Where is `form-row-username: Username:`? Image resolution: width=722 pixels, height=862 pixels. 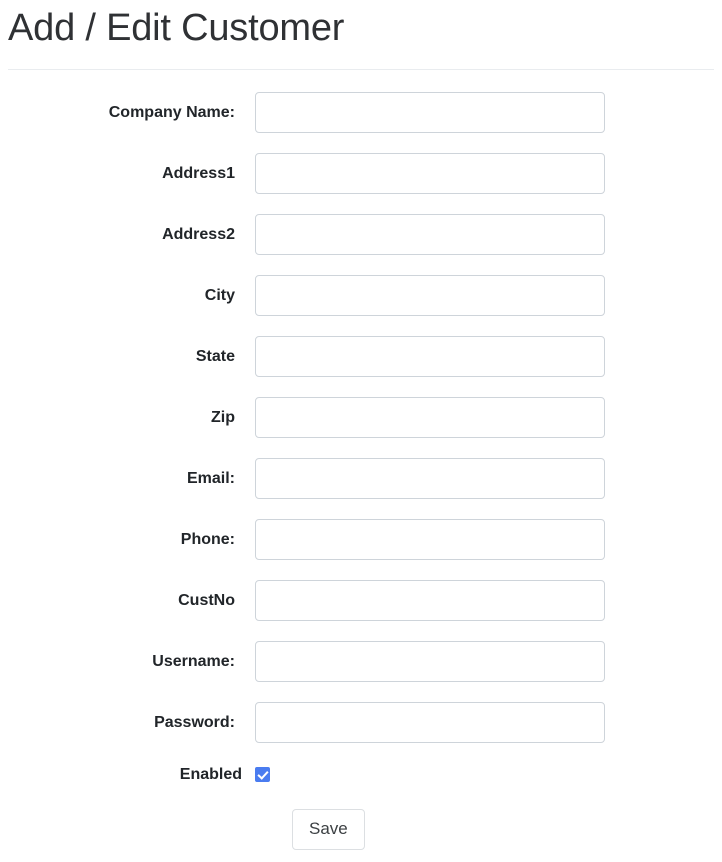 form-row-username: Username: is located at coordinates (361, 661).